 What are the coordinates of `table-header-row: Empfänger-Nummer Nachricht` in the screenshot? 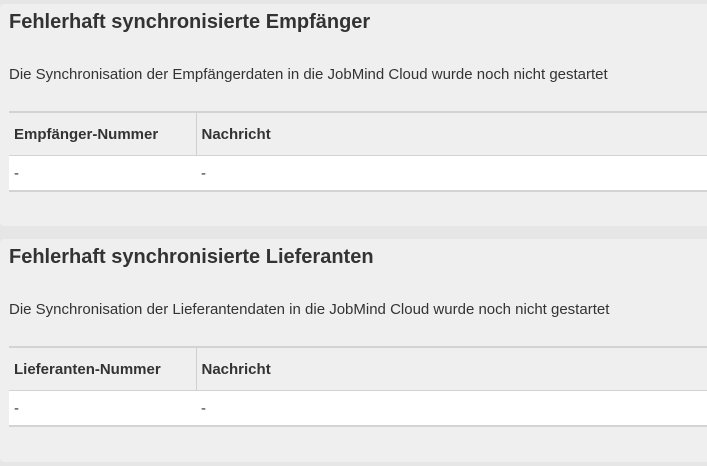 It's located at (358, 133).